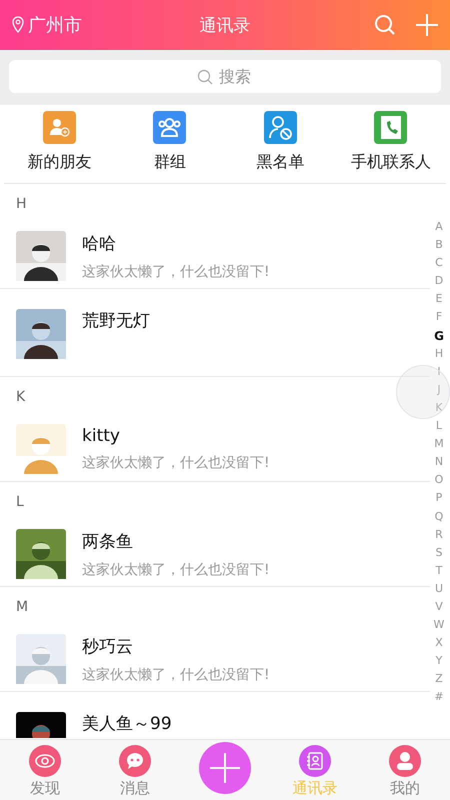 The image size is (450, 800). Describe the element at coordinates (439, 679) in the screenshot. I see `index-letter: Z` at that location.